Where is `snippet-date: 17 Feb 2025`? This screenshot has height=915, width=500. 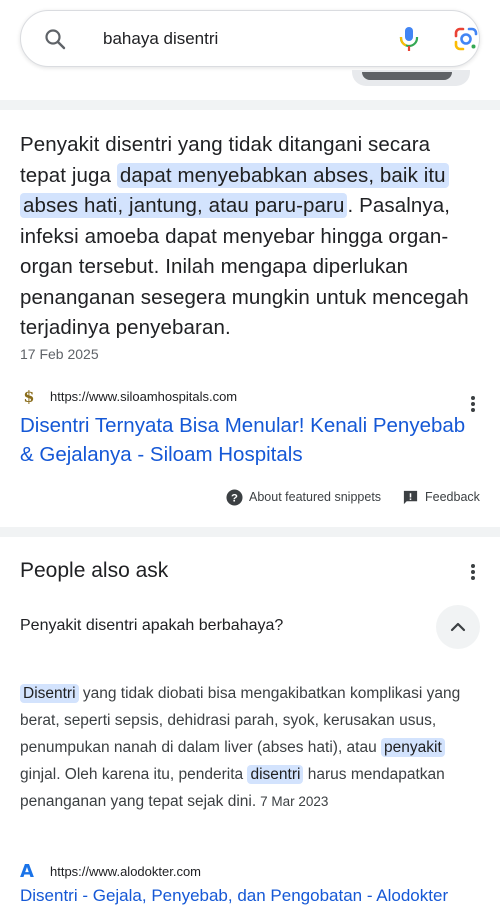
snippet-date: 17 Feb 2025 is located at coordinates (59, 354).